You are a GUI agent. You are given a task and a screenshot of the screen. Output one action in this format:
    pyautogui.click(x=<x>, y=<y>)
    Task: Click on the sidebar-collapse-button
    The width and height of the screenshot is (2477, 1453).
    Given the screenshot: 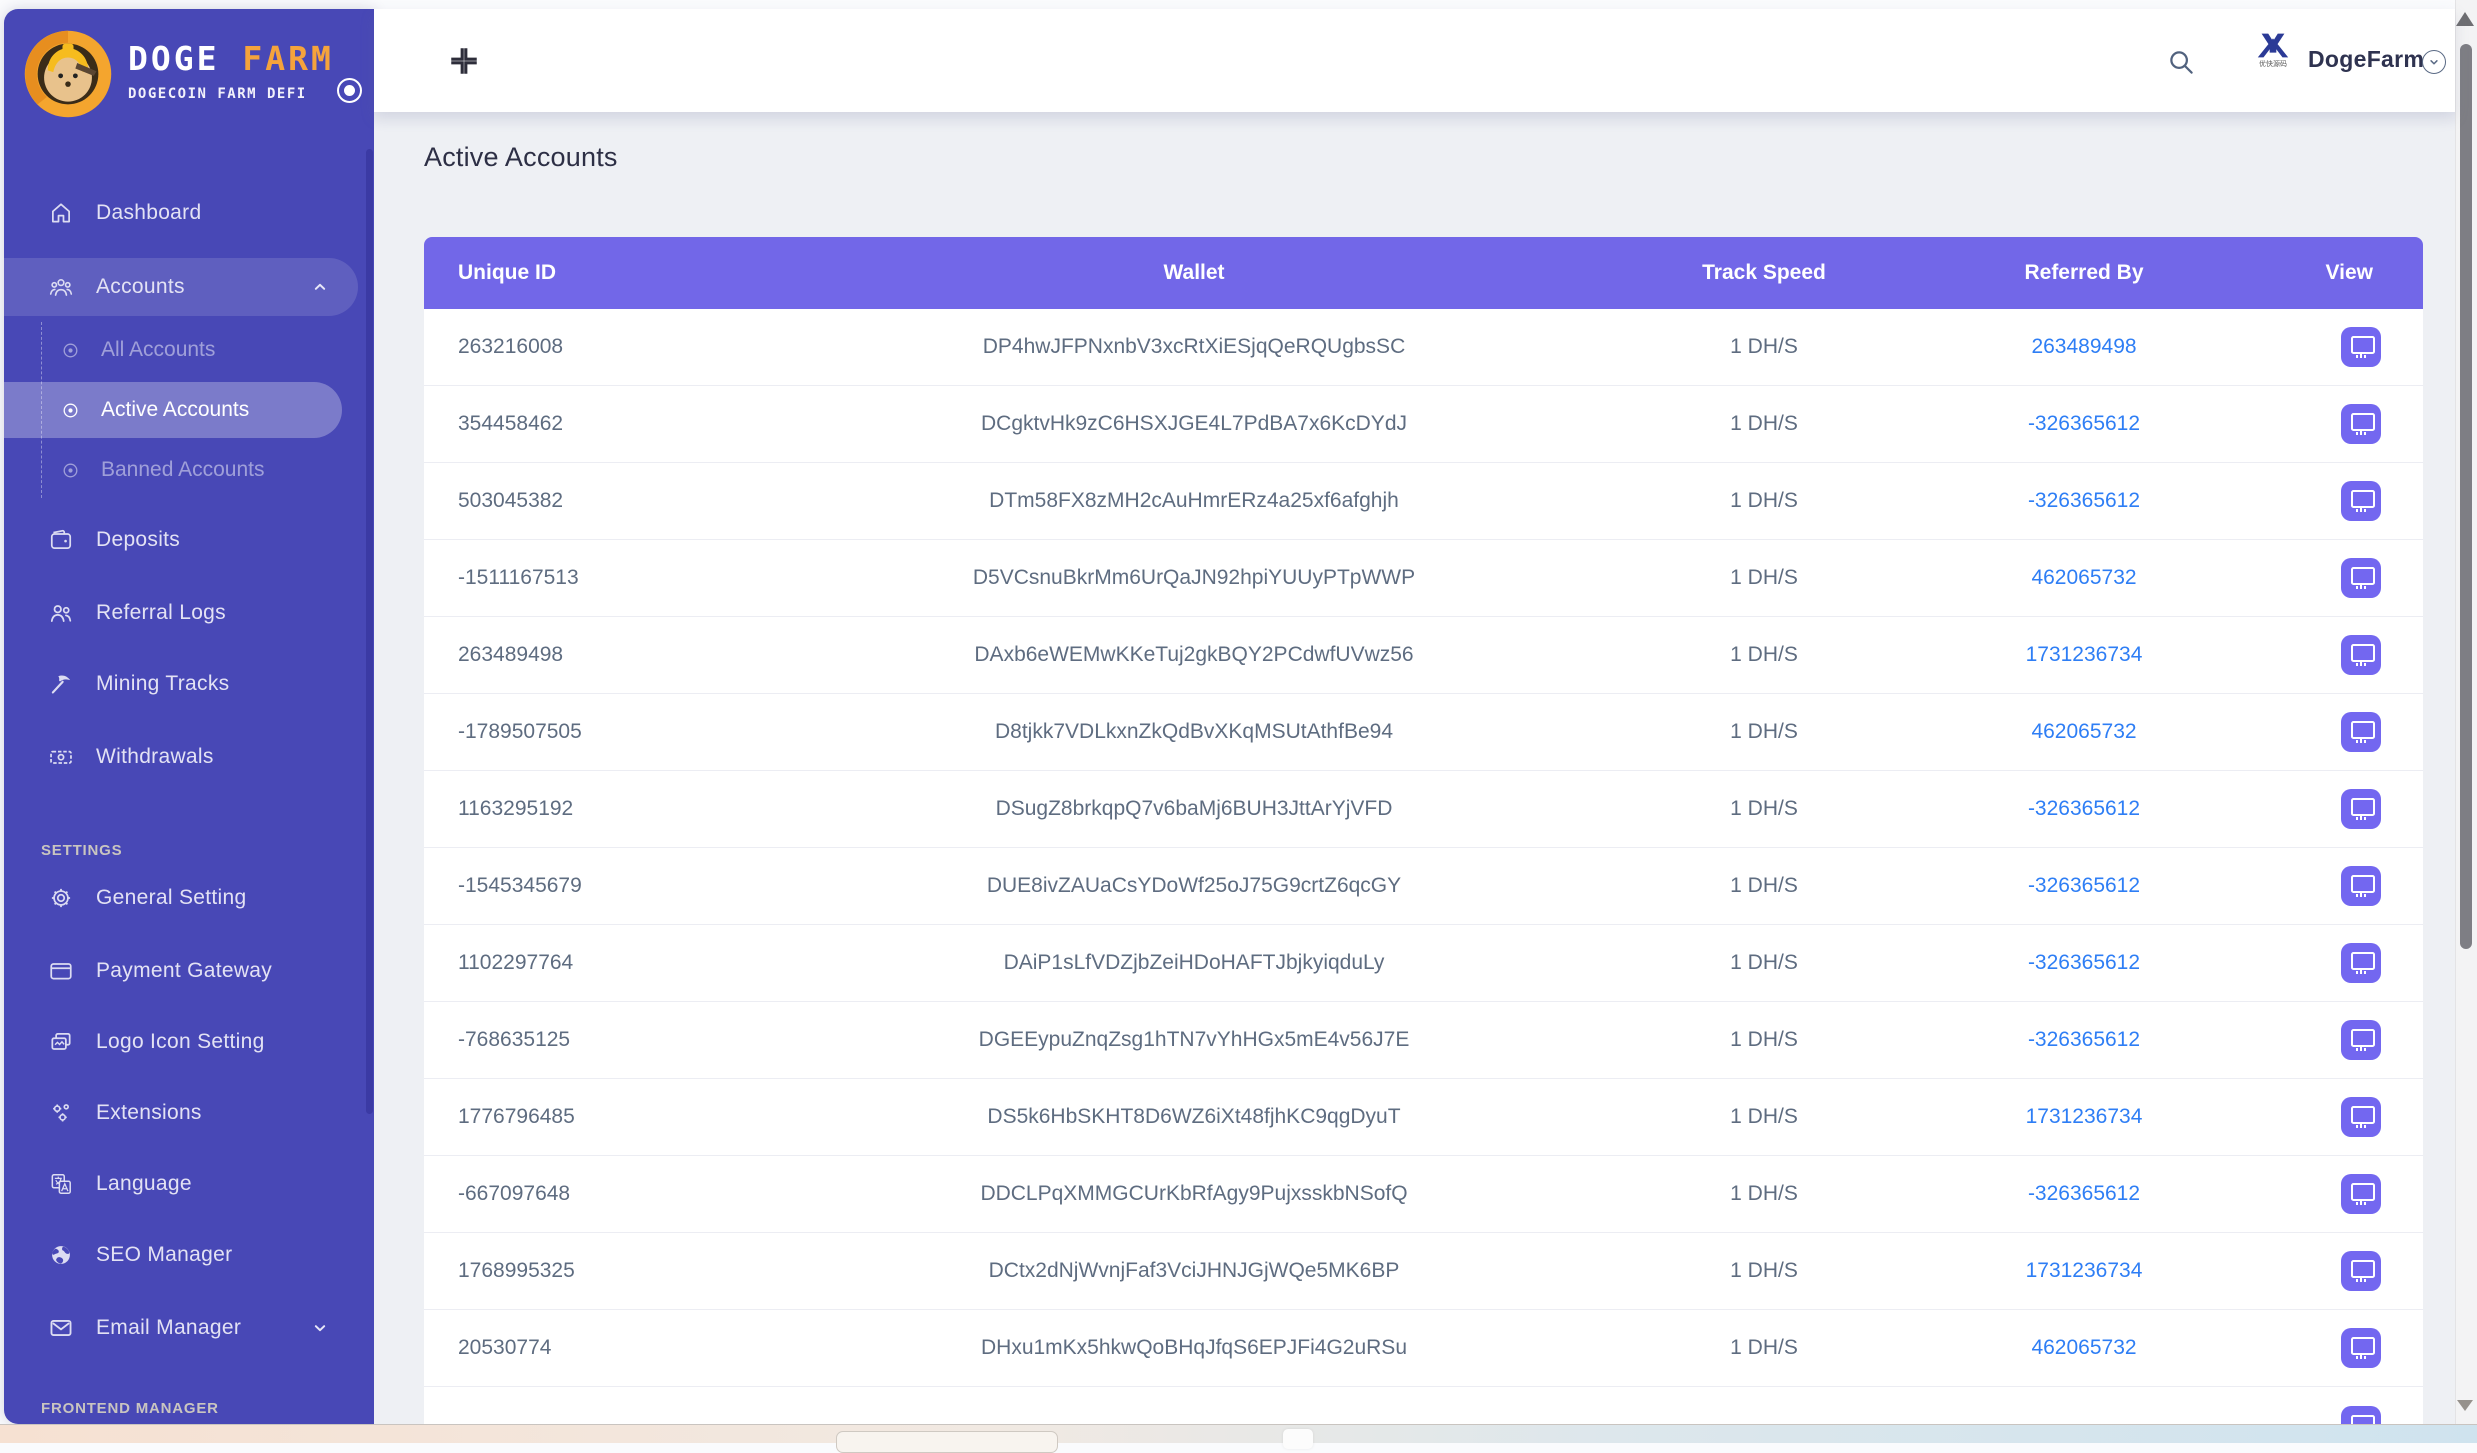 What is the action you would take?
    pyautogui.click(x=464, y=61)
    